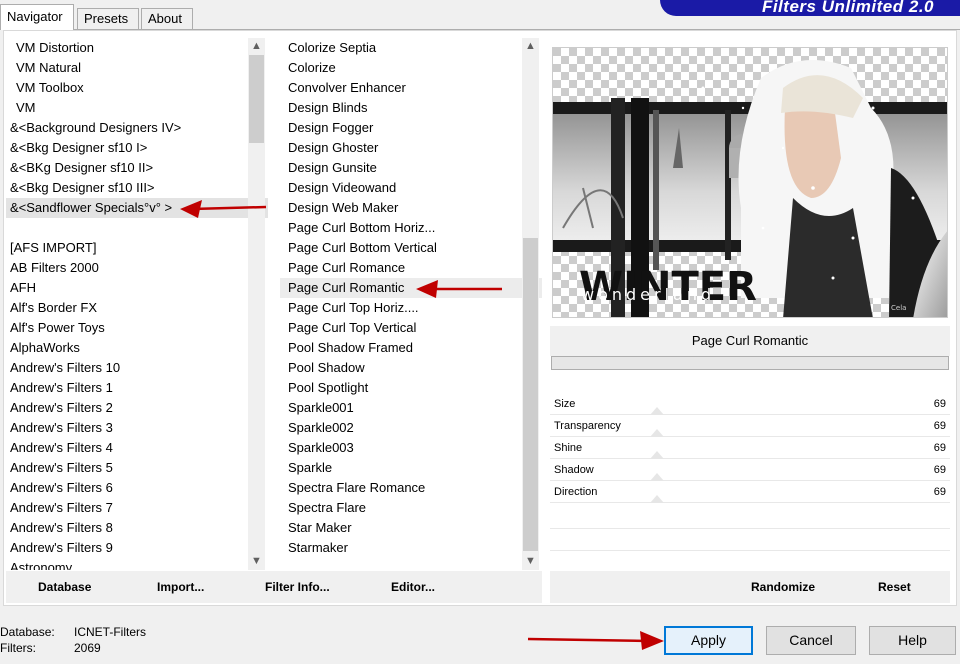  I want to click on filter-item: Page Curl Romantic, so click(411, 288).